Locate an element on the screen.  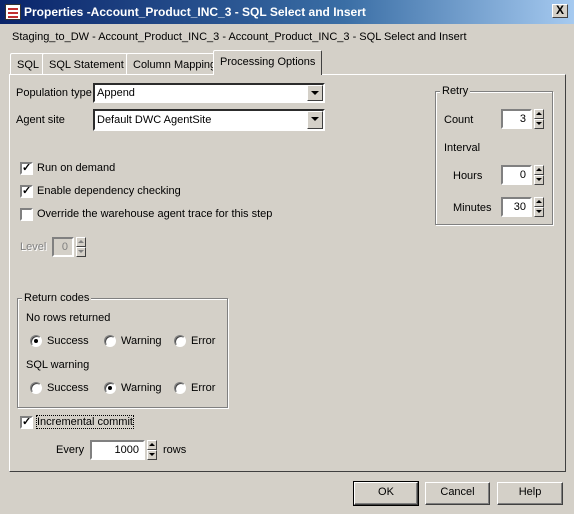
rows-label: rows is located at coordinates (175, 450).